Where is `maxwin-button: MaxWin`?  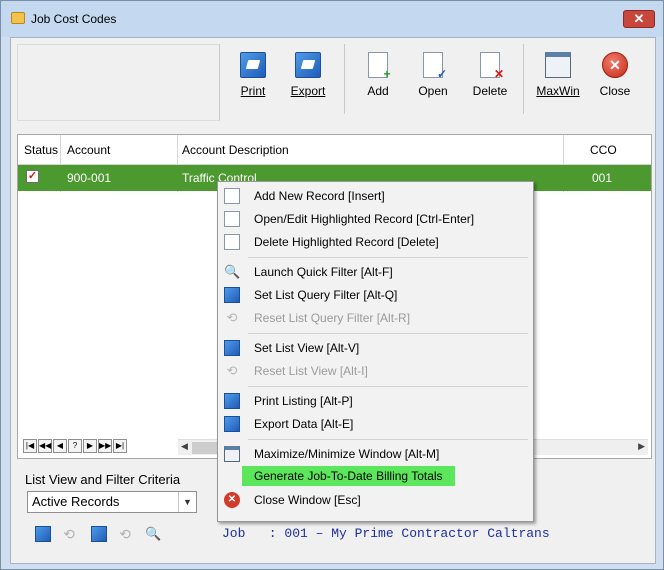
maxwin-button: MaxWin is located at coordinates (558, 83).